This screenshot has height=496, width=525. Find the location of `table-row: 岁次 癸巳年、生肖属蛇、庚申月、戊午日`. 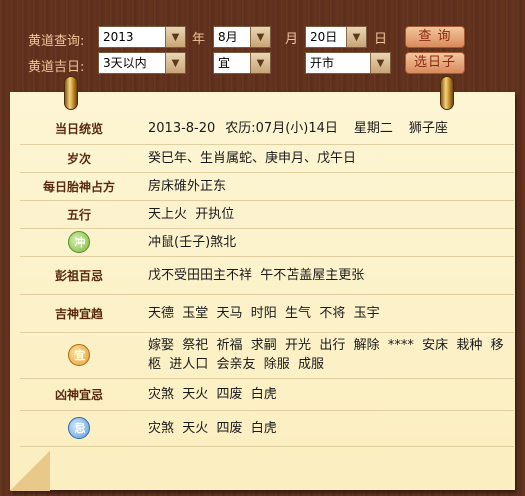

table-row: 岁次 癸巳年、生肖属蛇、庚申月、戊午日 is located at coordinates (267, 158).